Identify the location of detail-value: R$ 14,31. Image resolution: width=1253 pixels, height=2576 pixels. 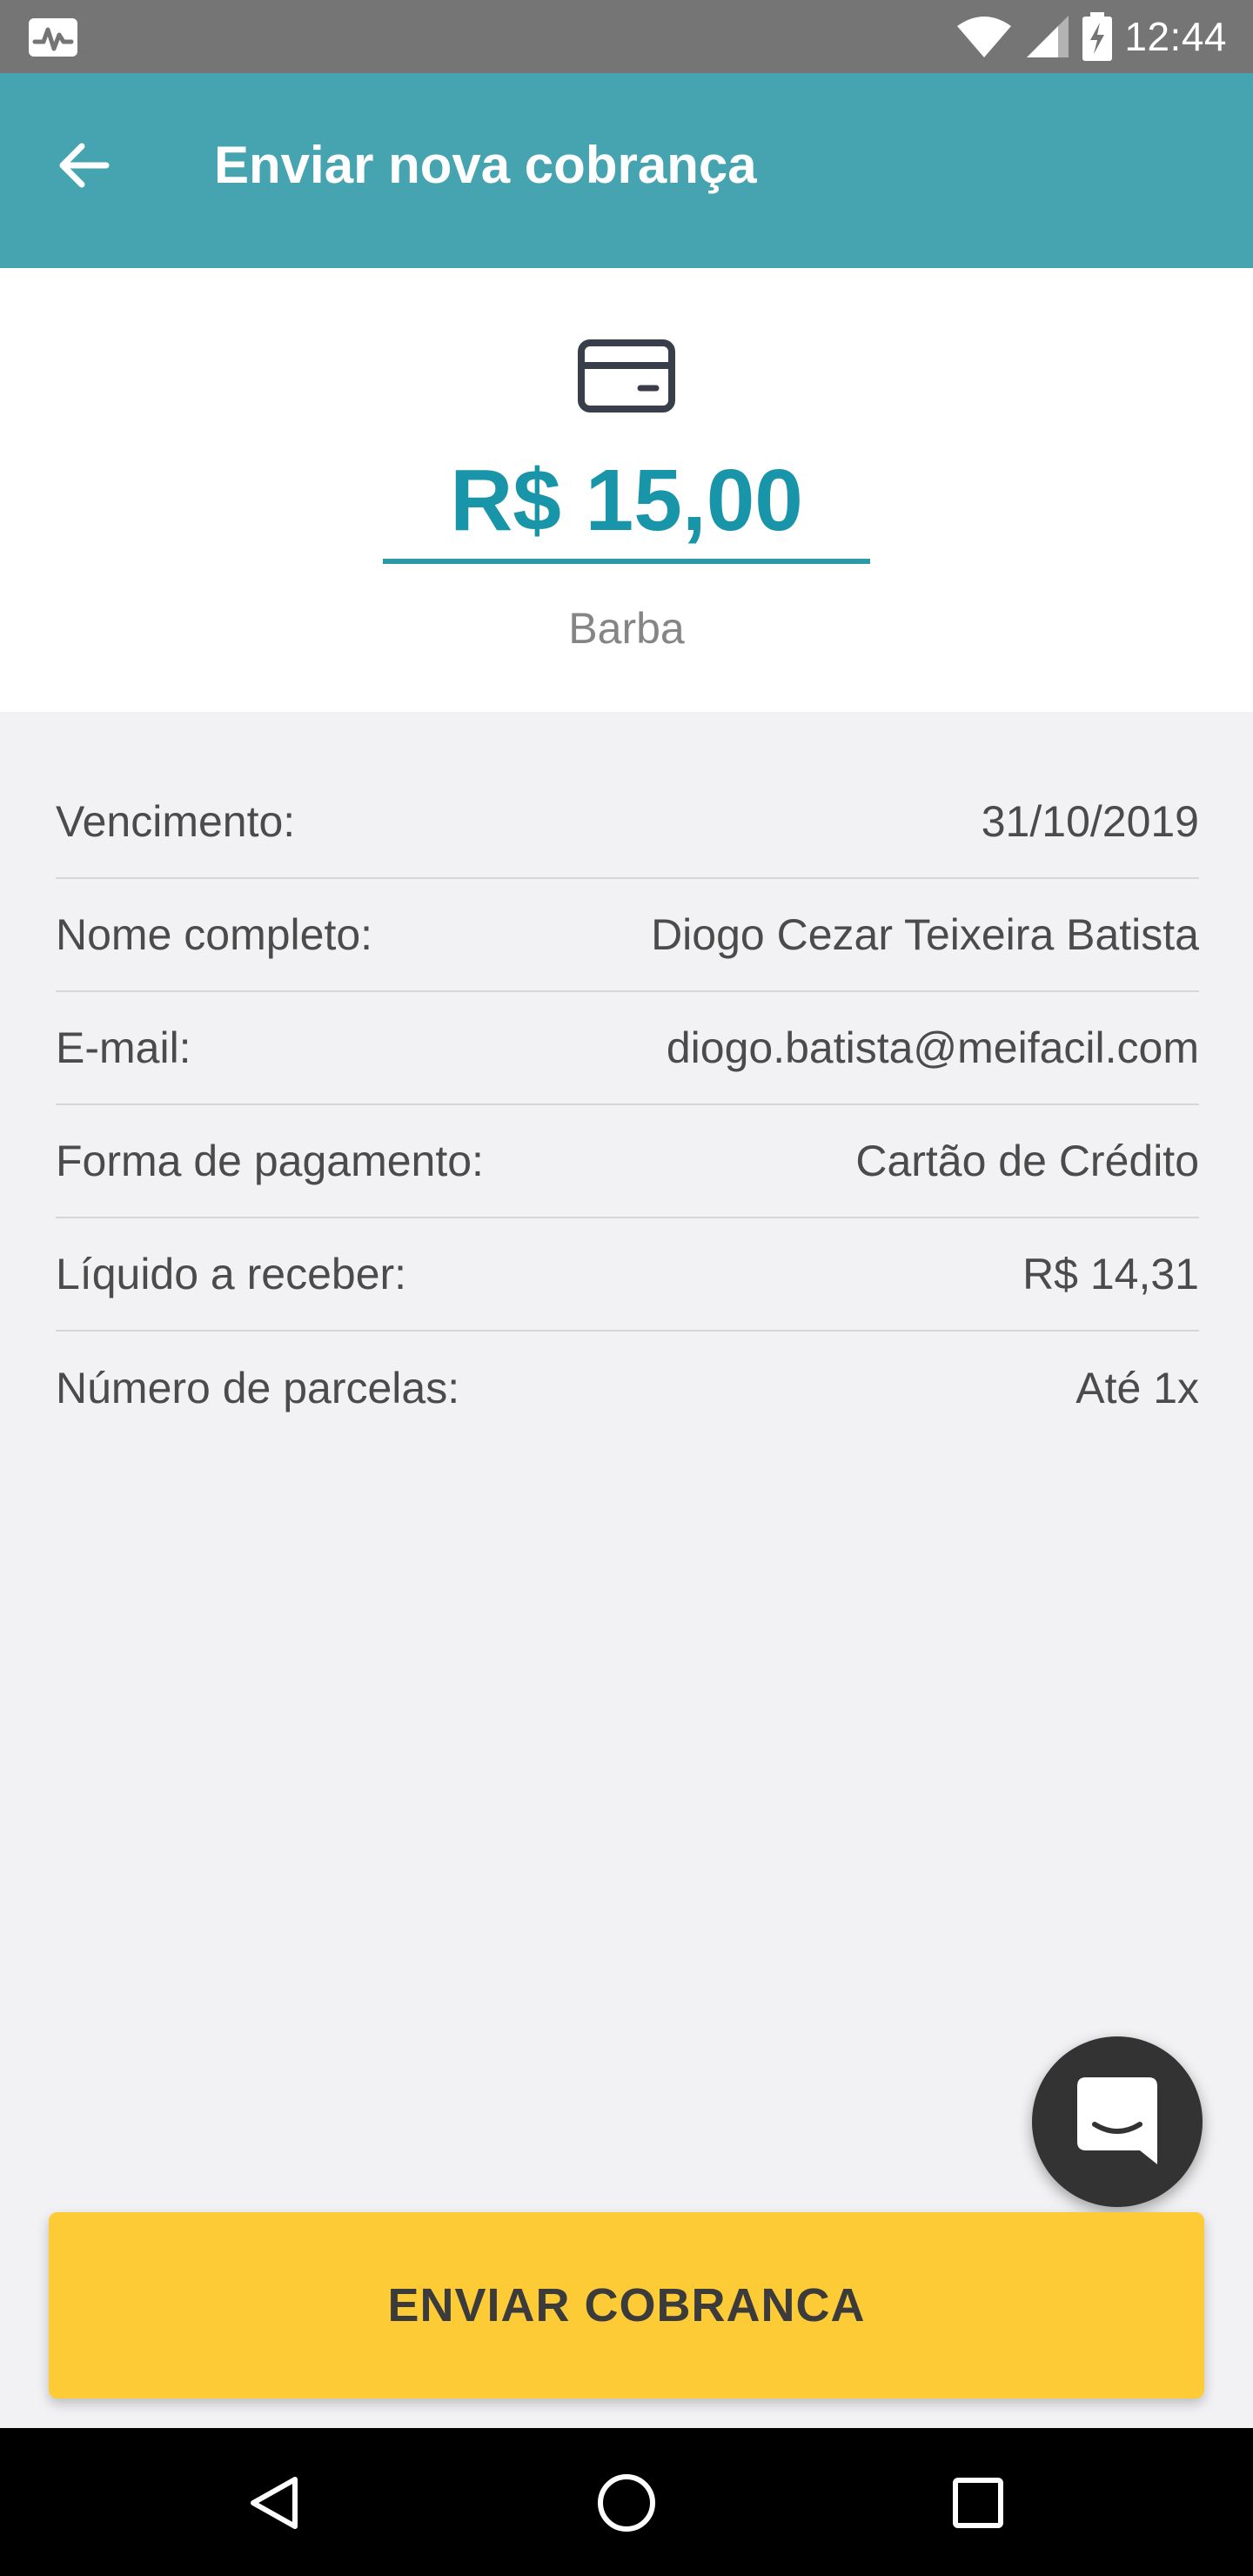
(1110, 1274).